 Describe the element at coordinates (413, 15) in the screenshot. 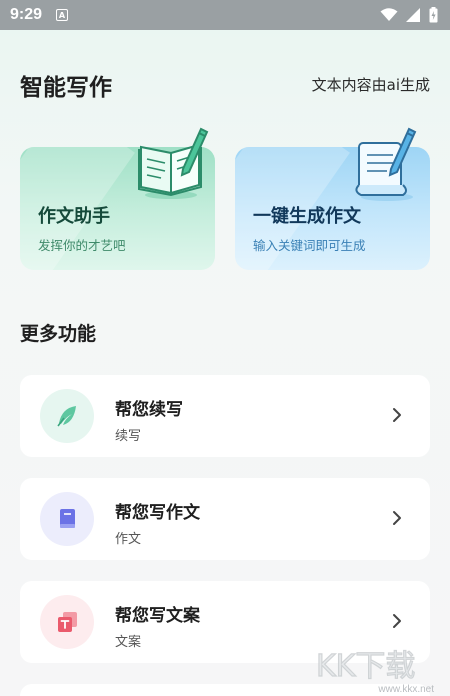

I see `signal-icon` at that location.